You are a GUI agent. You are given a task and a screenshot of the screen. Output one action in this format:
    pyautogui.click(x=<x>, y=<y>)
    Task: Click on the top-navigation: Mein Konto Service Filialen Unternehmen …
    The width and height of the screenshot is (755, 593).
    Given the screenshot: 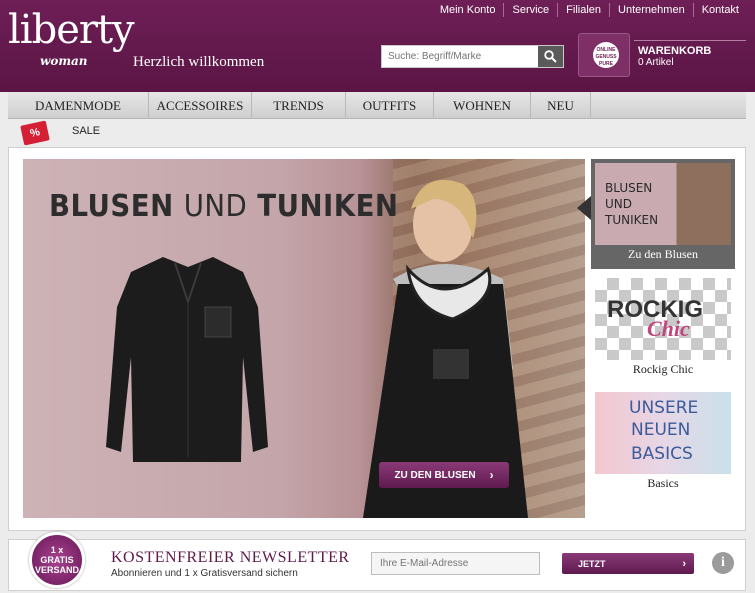 What is the action you would take?
    pyautogui.click(x=589, y=10)
    